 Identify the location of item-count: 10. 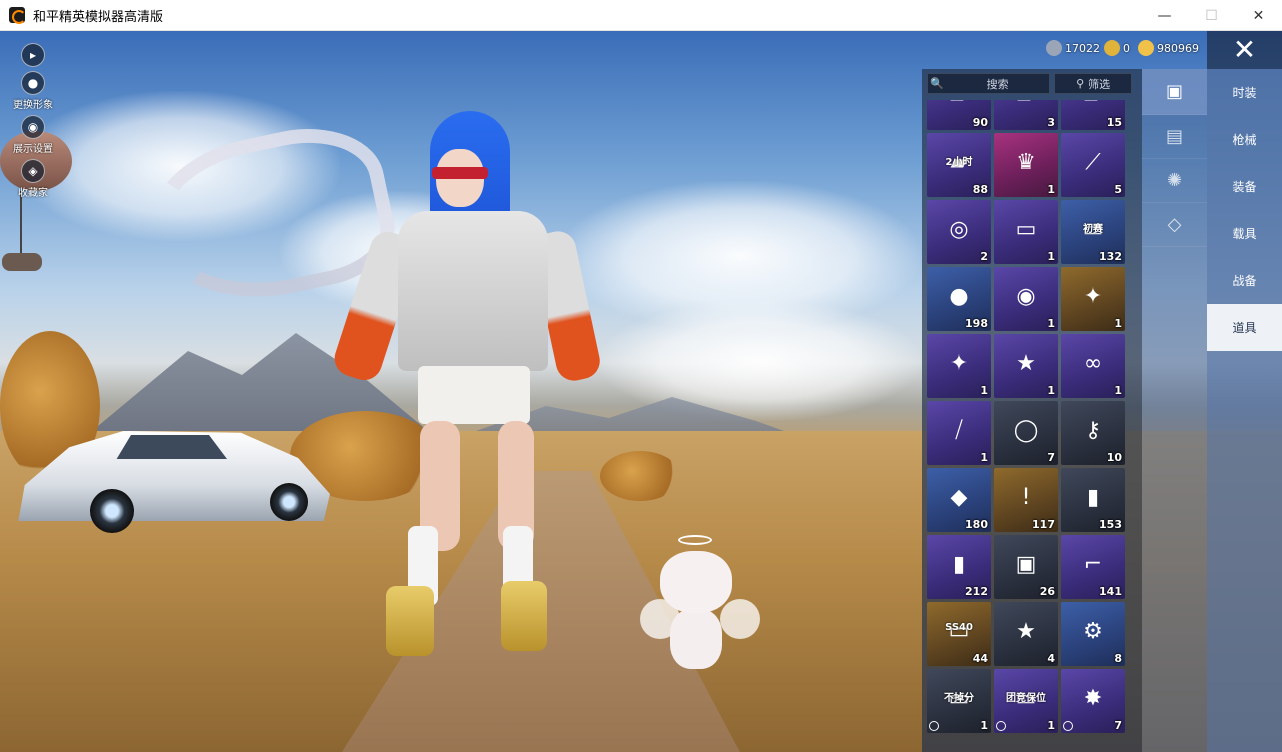
(1114, 457).